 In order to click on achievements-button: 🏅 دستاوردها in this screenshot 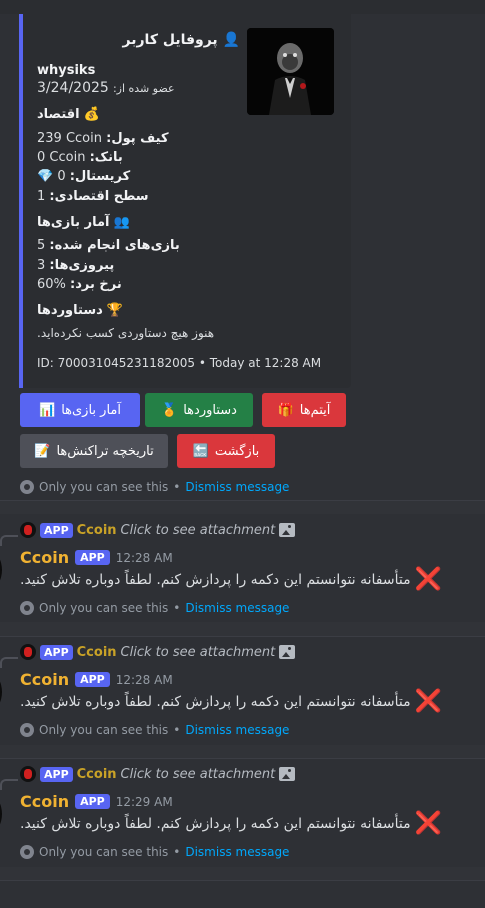, I will do `click(199, 410)`.